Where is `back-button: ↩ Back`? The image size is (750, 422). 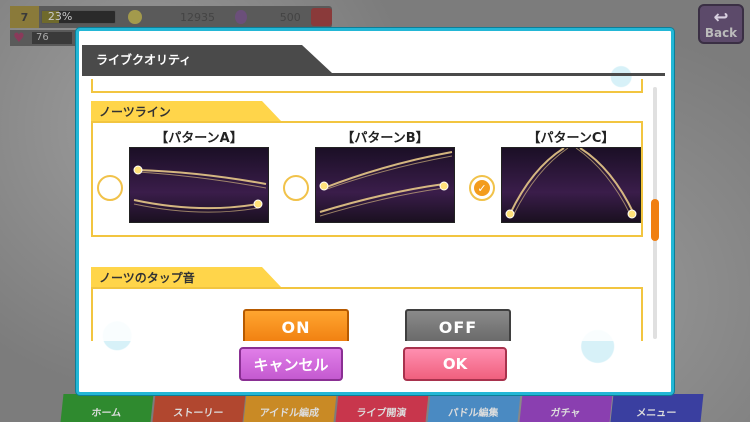
back-button: ↩ Back is located at coordinates (721, 24).